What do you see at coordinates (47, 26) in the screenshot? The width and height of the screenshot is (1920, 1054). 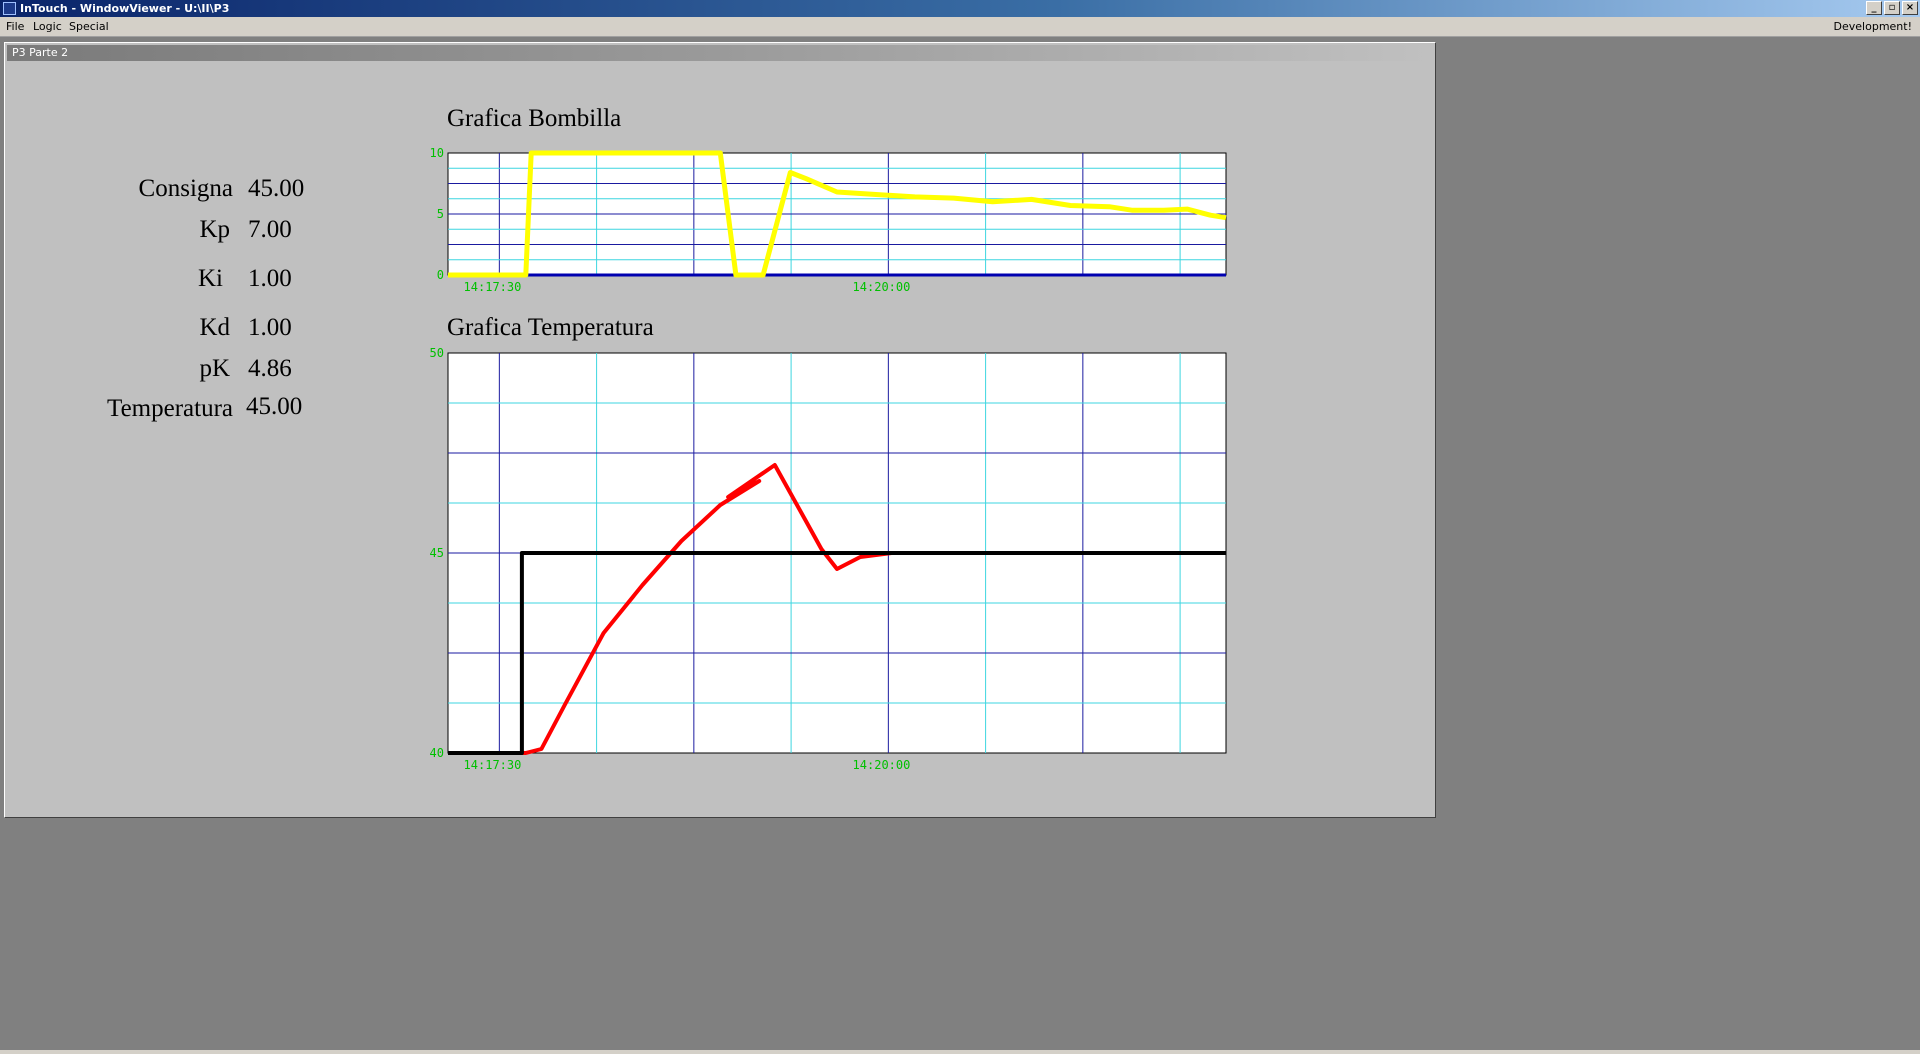 I see `menu-logic: Logic` at bounding box center [47, 26].